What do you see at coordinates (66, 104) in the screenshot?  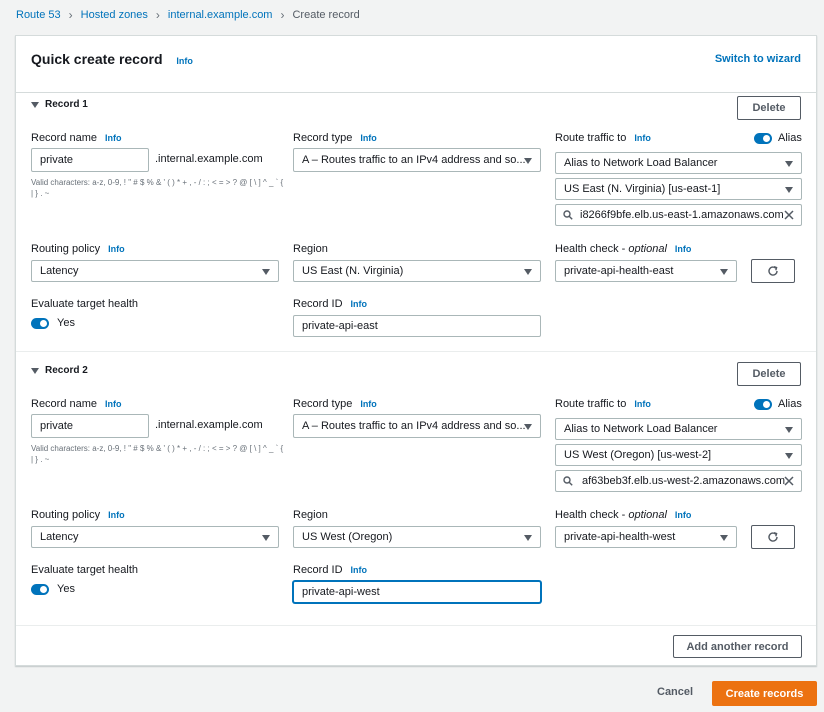 I see `record-1-title: Record 1` at bounding box center [66, 104].